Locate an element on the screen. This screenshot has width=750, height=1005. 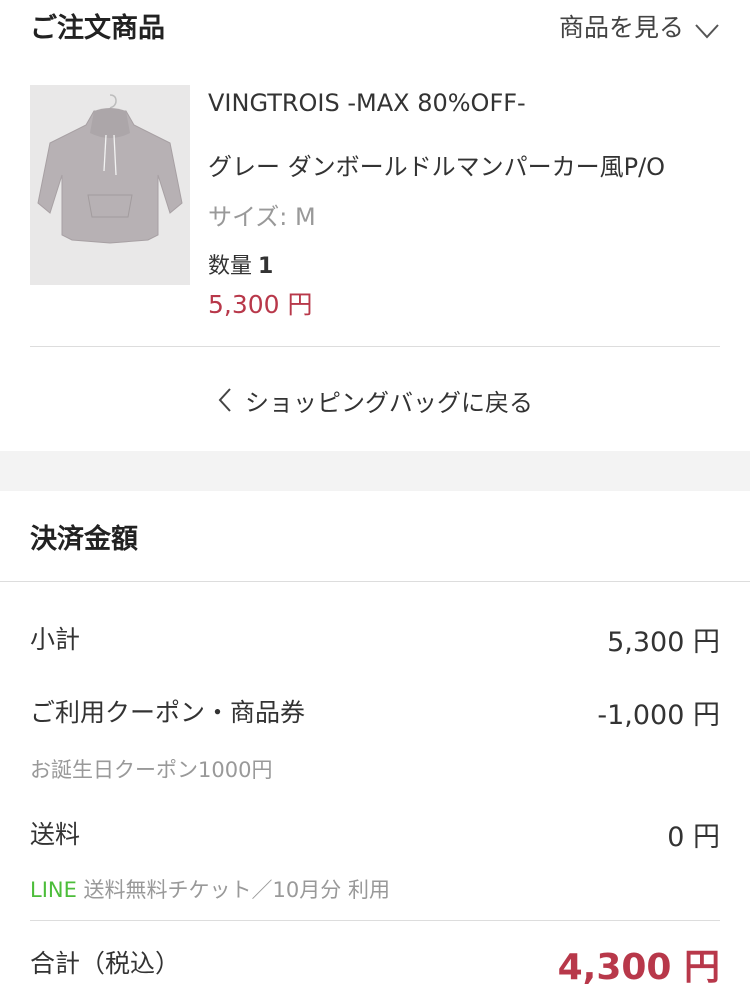
chevron-left-icon is located at coordinates (225, 400).